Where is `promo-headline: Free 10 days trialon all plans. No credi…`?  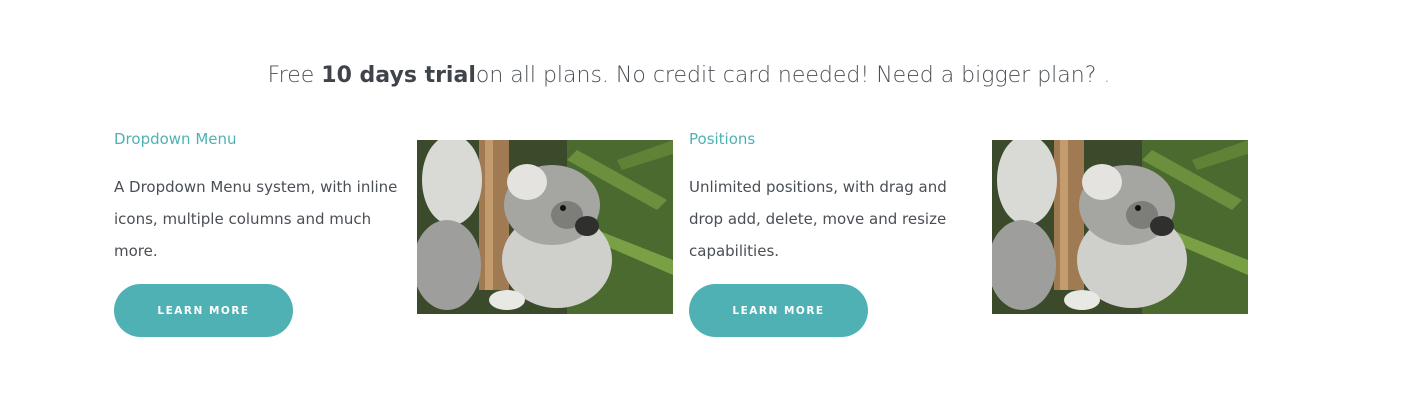
promo-headline: Free 10 days trialon all plans. No credi… is located at coordinates (689, 76).